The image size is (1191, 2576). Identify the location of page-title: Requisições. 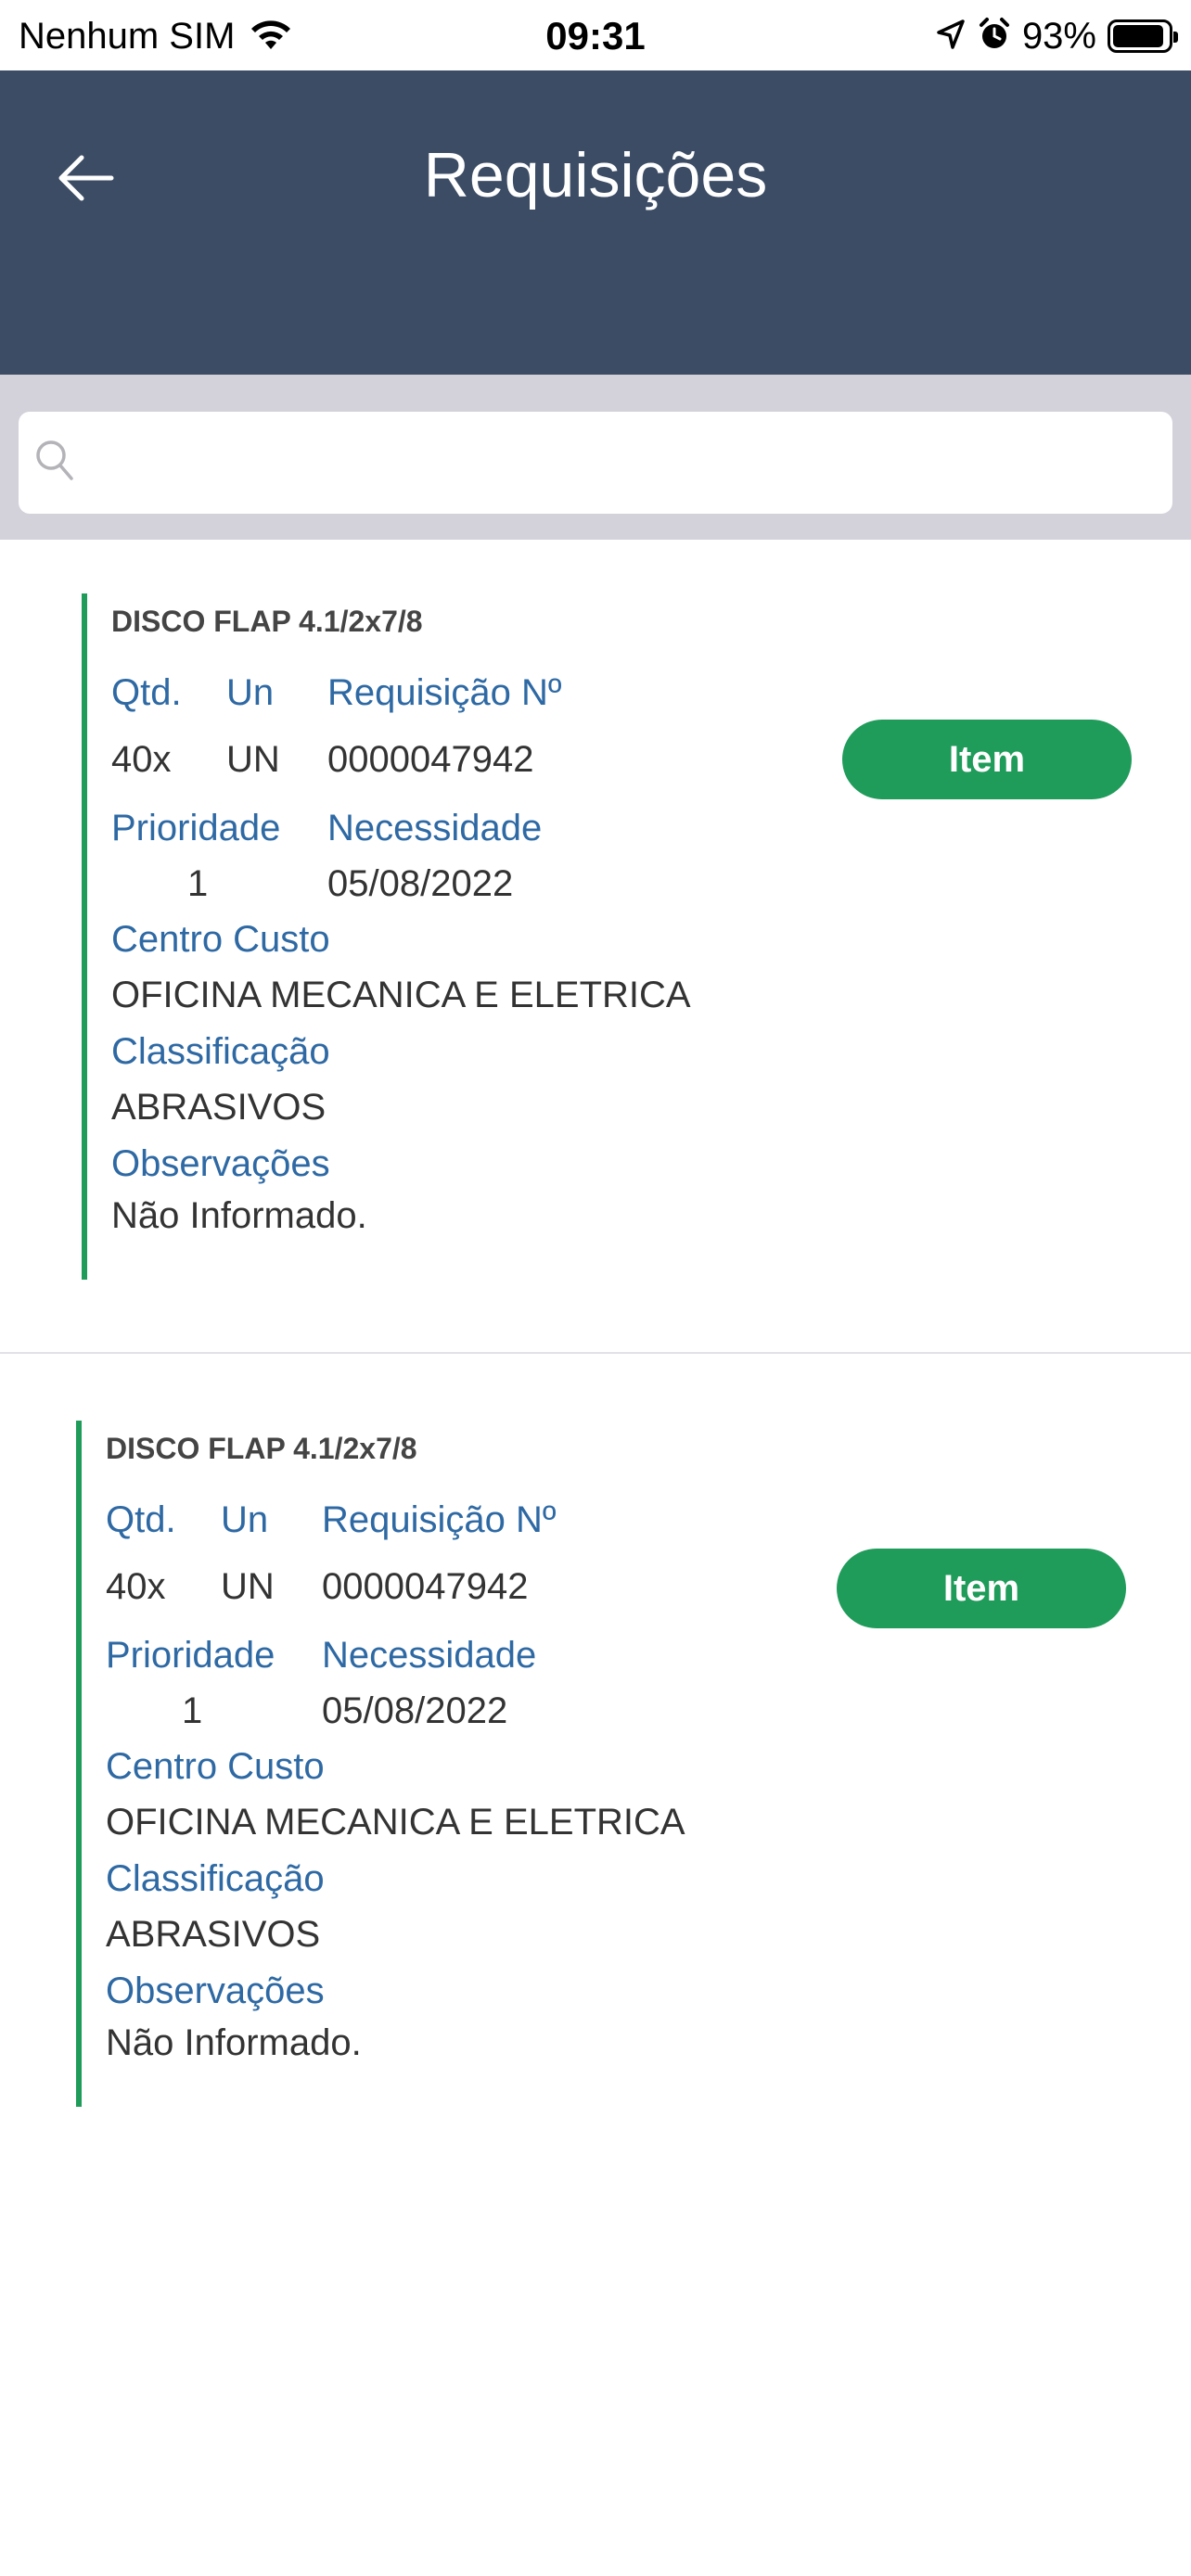
(595, 175).